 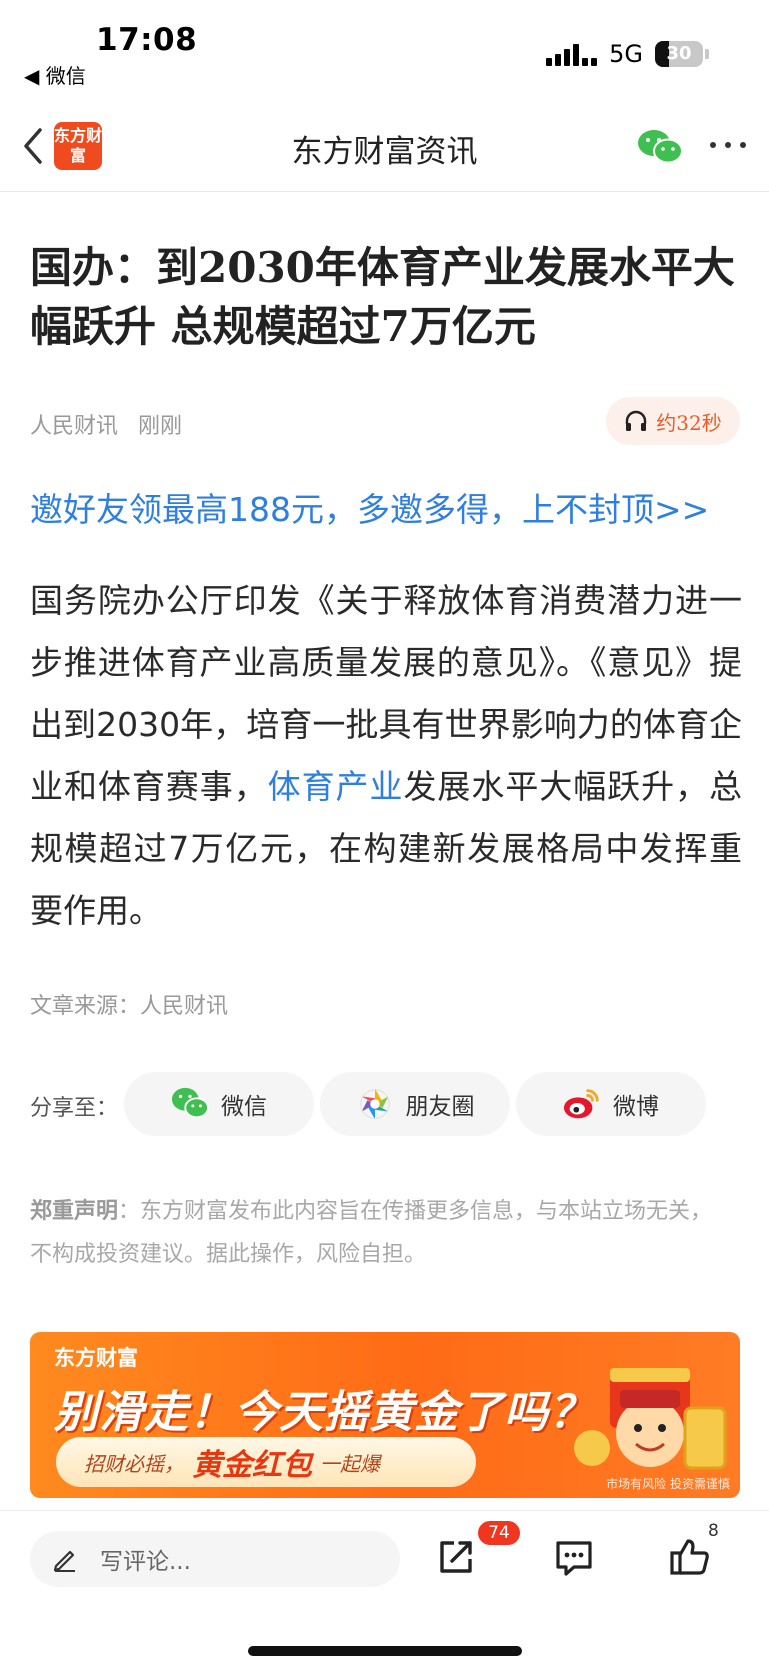 What do you see at coordinates (64, 1561) in the screenshot?
I see `pencil-icon` at bounding box center [64, 1561].